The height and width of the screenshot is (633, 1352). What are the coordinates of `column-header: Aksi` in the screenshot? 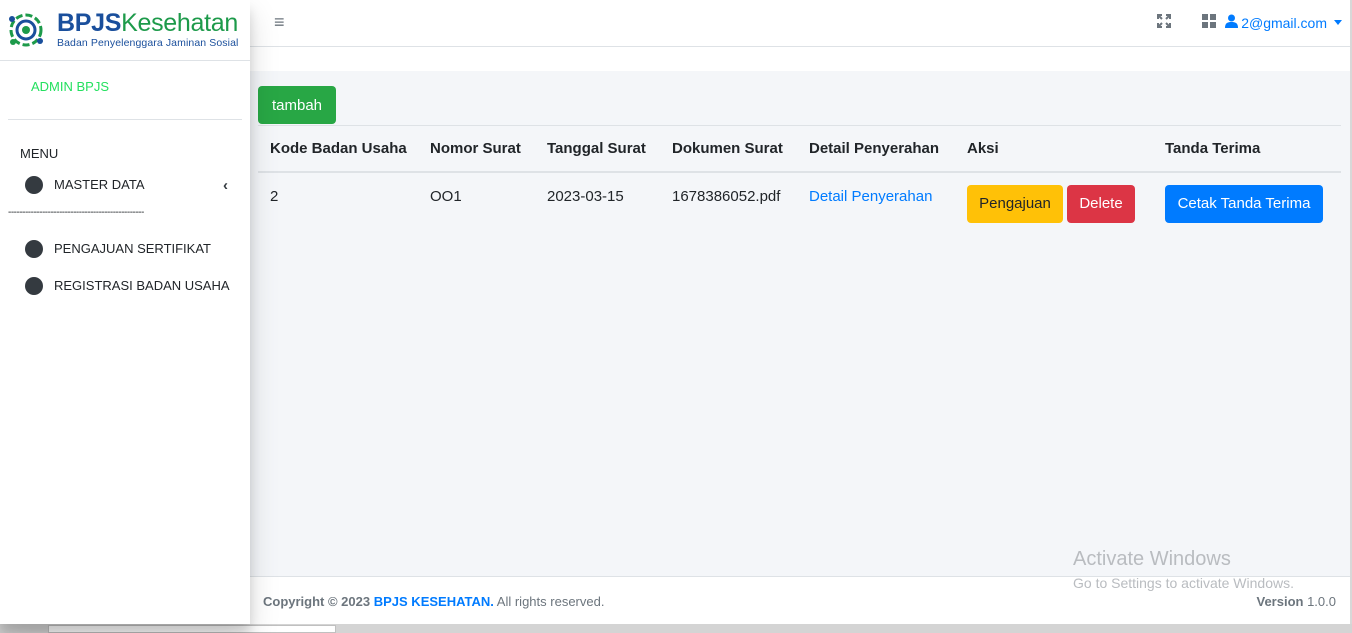 It's located at (1054, 149).